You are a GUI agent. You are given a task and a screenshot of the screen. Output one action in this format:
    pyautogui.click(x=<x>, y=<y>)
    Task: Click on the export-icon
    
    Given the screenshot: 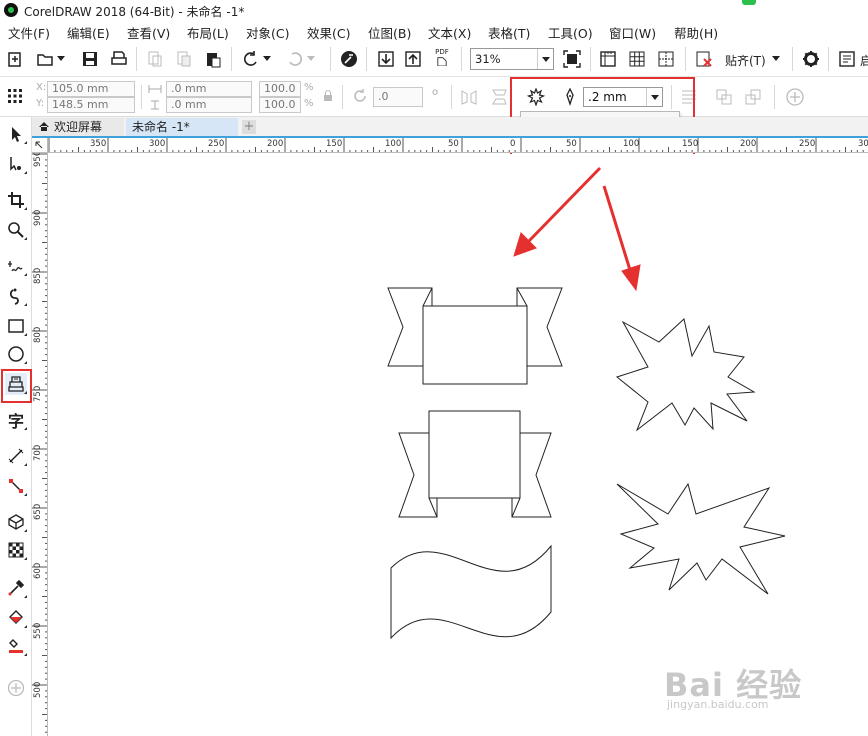 What is the action you would take?
    pyautogui.click(x=413, y=59)
    